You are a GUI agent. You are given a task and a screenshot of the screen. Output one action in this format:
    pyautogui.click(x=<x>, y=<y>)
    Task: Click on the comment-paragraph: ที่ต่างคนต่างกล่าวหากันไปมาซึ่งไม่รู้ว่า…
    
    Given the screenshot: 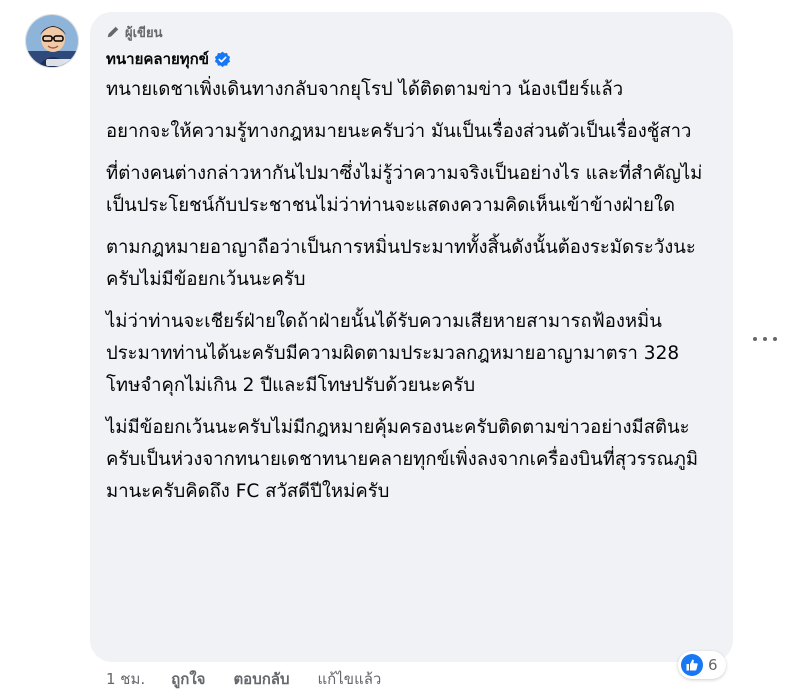 What is the action you would take?
    pyautogui.click(x=404, y=189)
    